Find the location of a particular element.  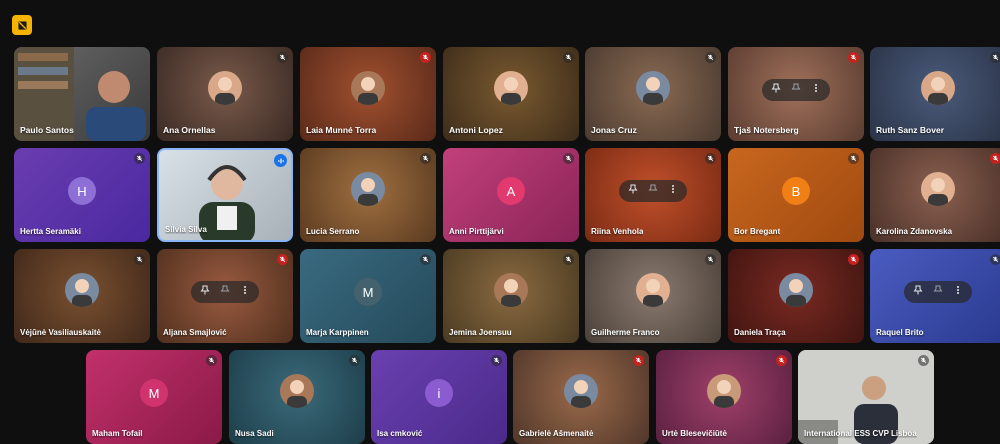

speaking-indicator-icon is located at coordinates (280, 160).